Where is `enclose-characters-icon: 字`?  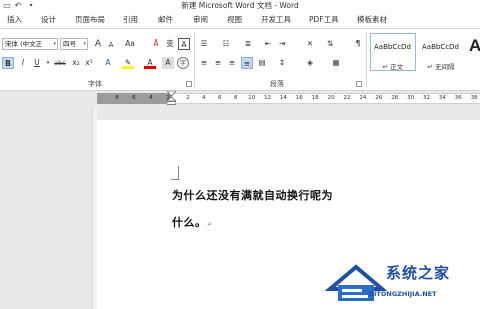 enclose-characters-icon: 字 is located at coordinates (183, 63).